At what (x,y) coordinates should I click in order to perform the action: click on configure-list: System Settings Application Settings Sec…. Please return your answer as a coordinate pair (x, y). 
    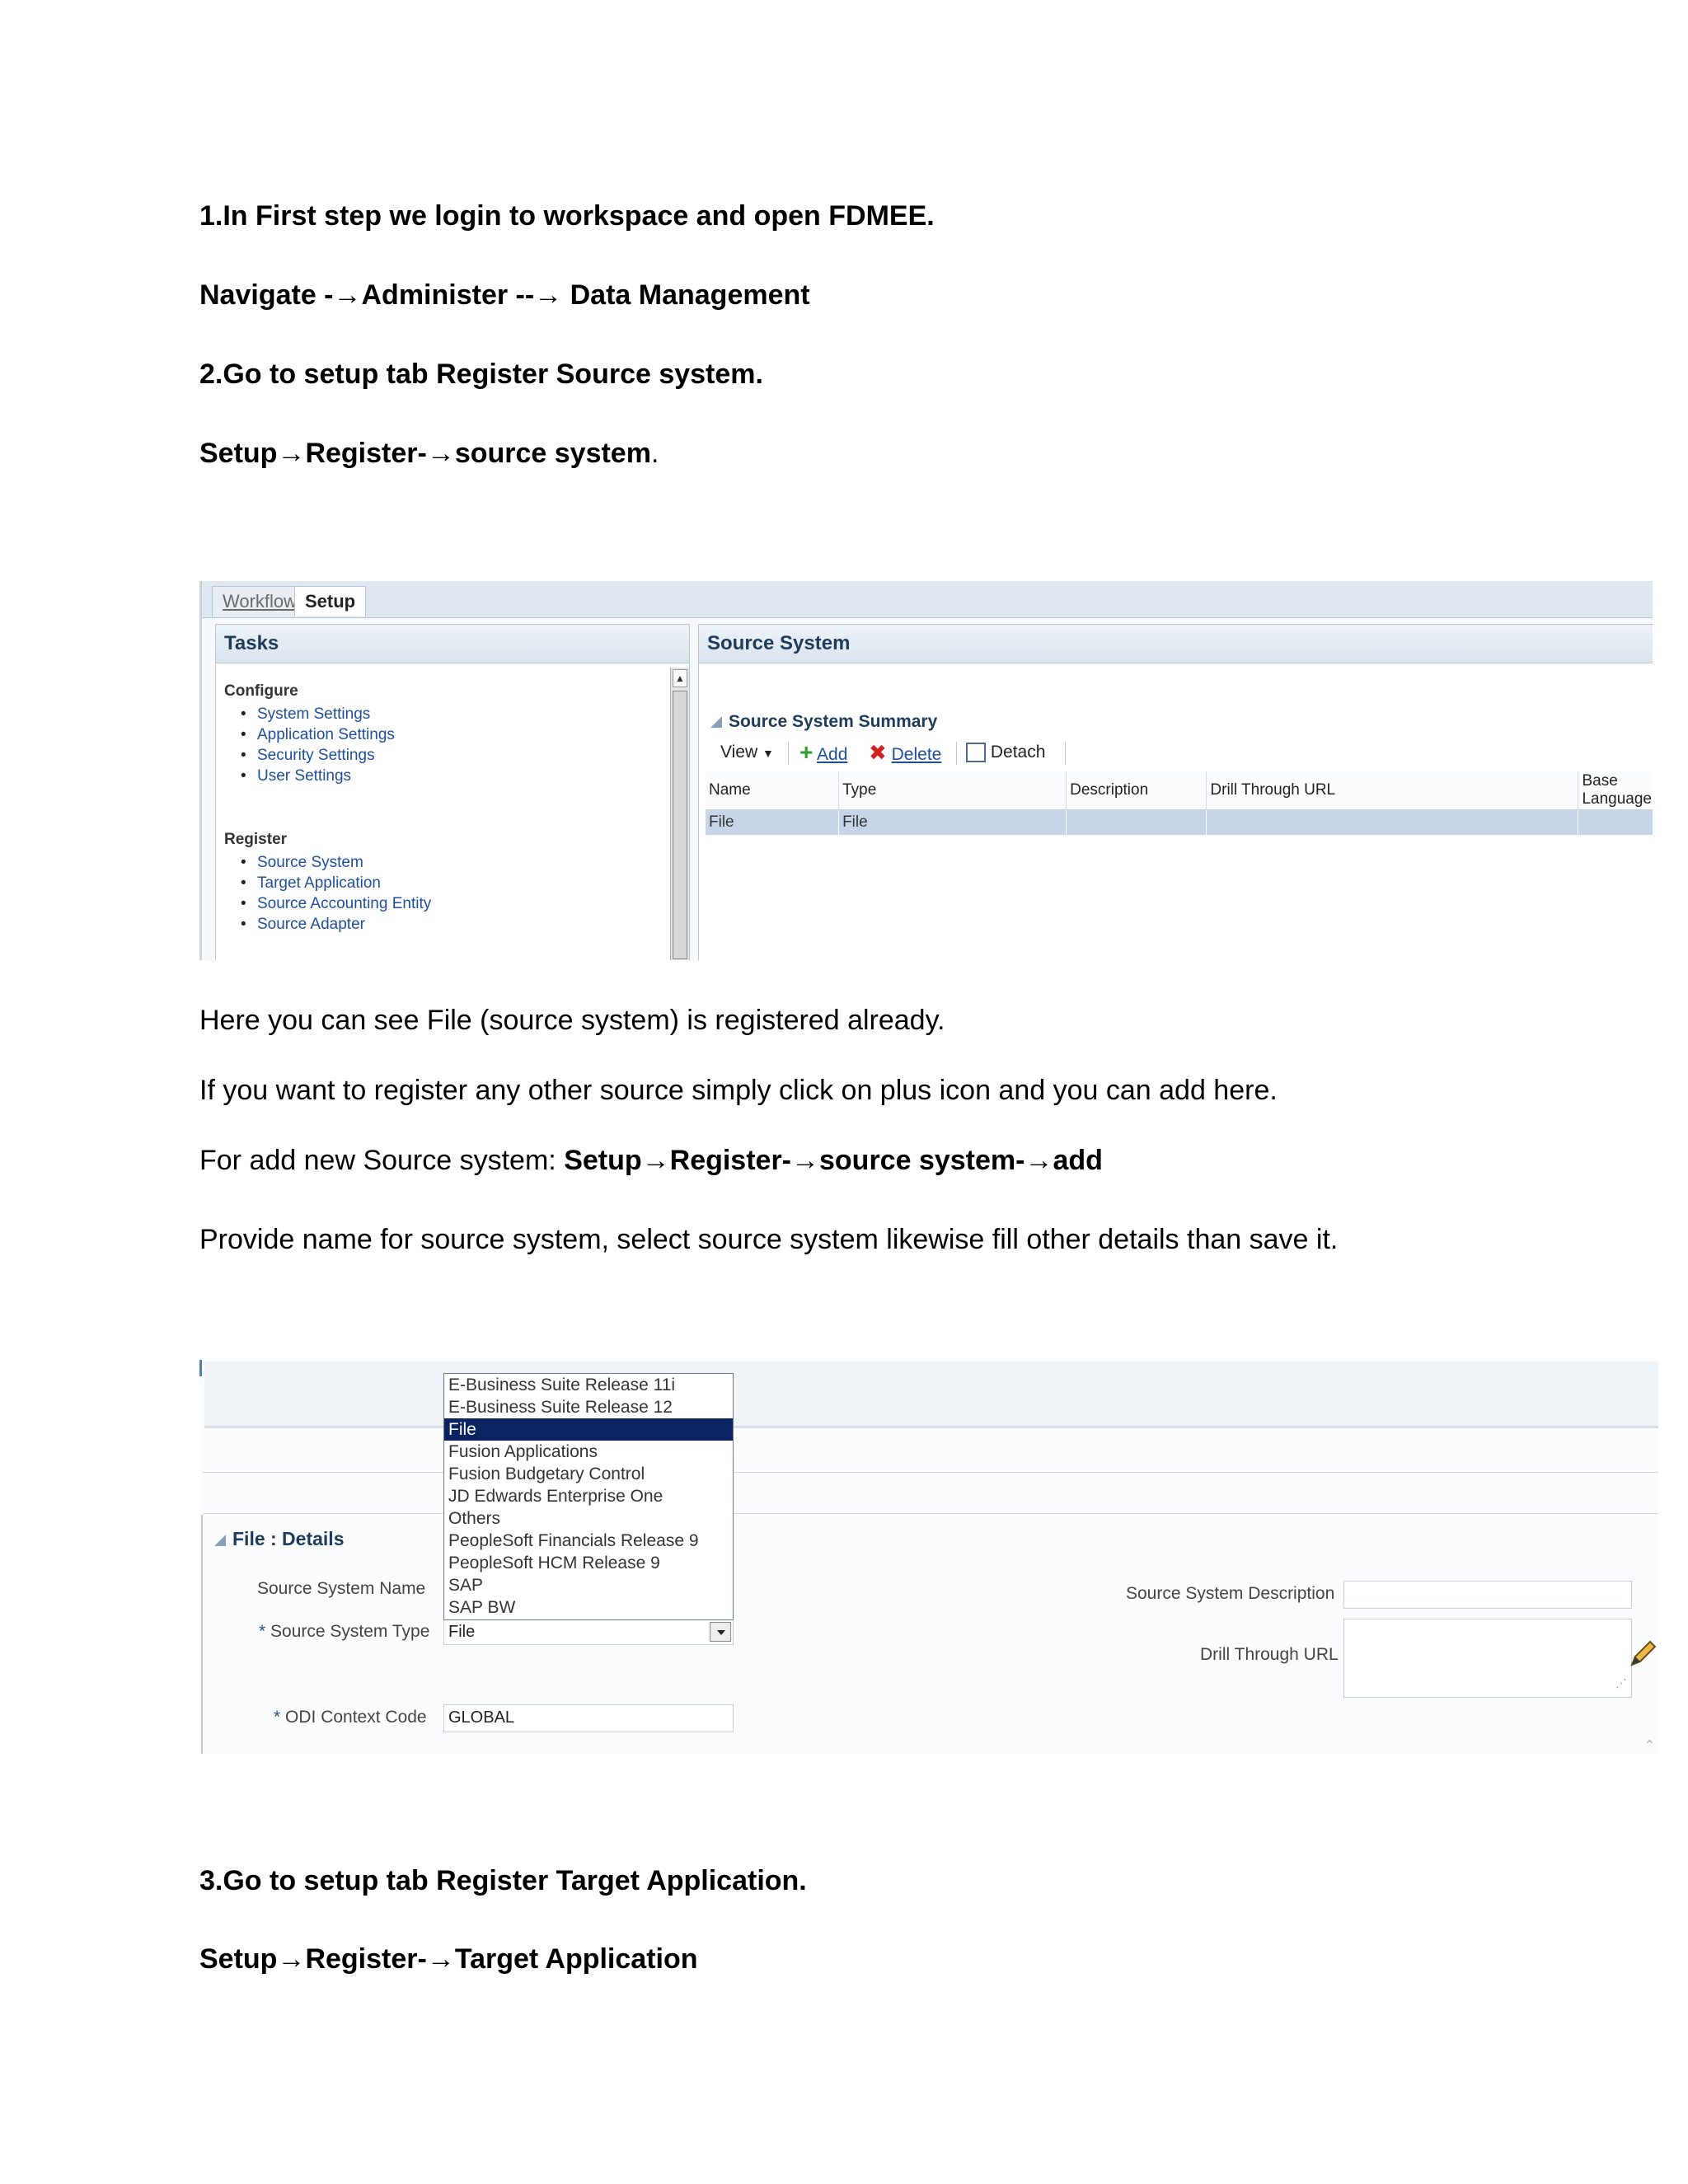
    Looking at the image, I should click on (318, 745).